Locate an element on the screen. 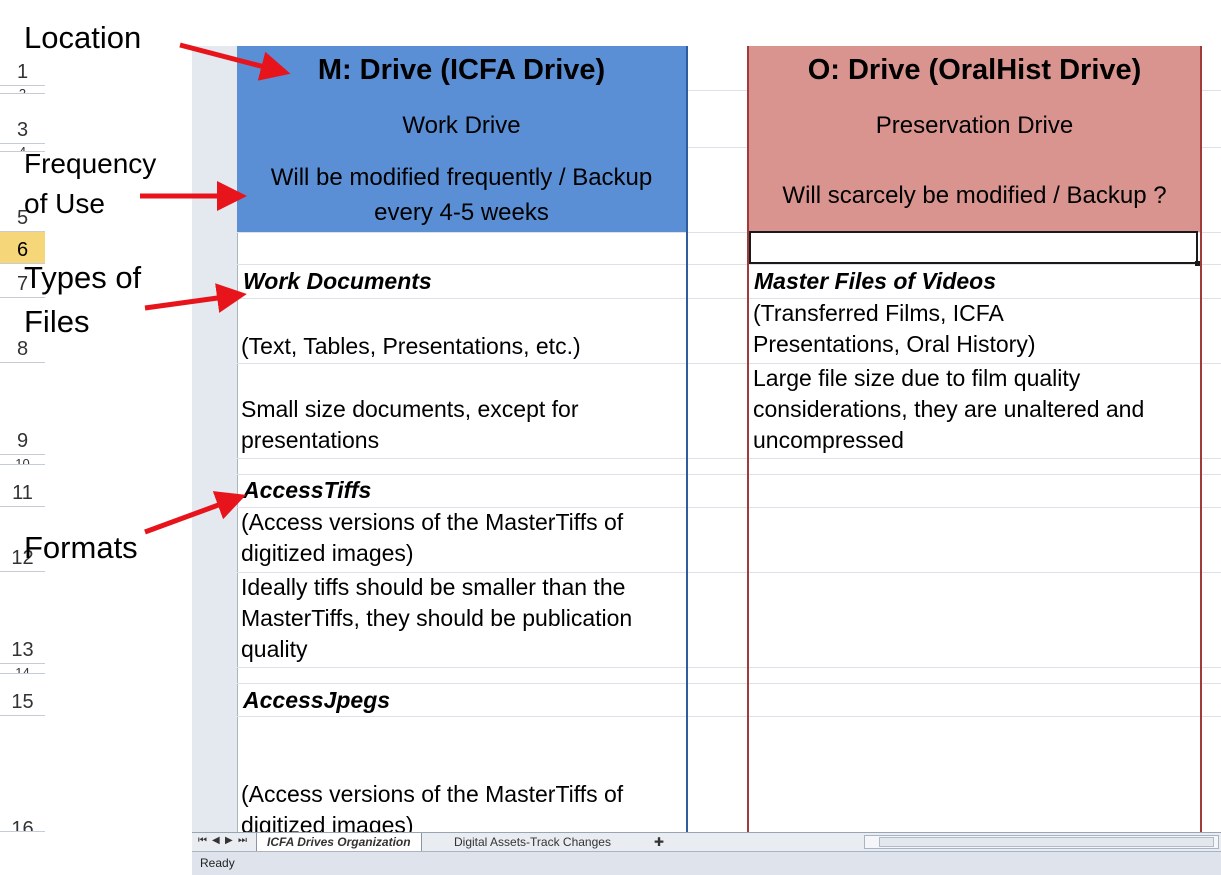  insert-sheet-icon: ✚ is located at coordinates (659, 842).